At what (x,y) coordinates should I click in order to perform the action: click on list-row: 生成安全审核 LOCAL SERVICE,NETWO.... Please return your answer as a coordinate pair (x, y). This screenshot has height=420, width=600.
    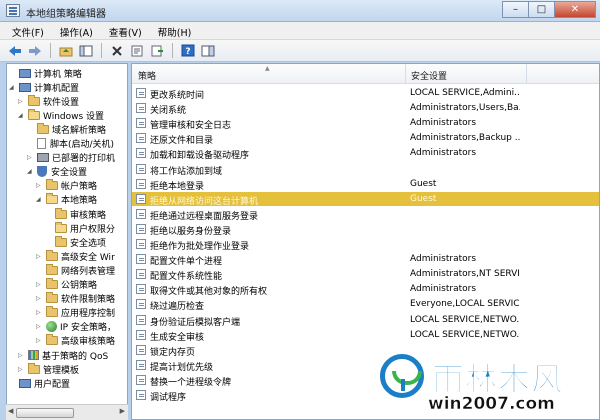
    Looking at the image, I should click on (365, 335).